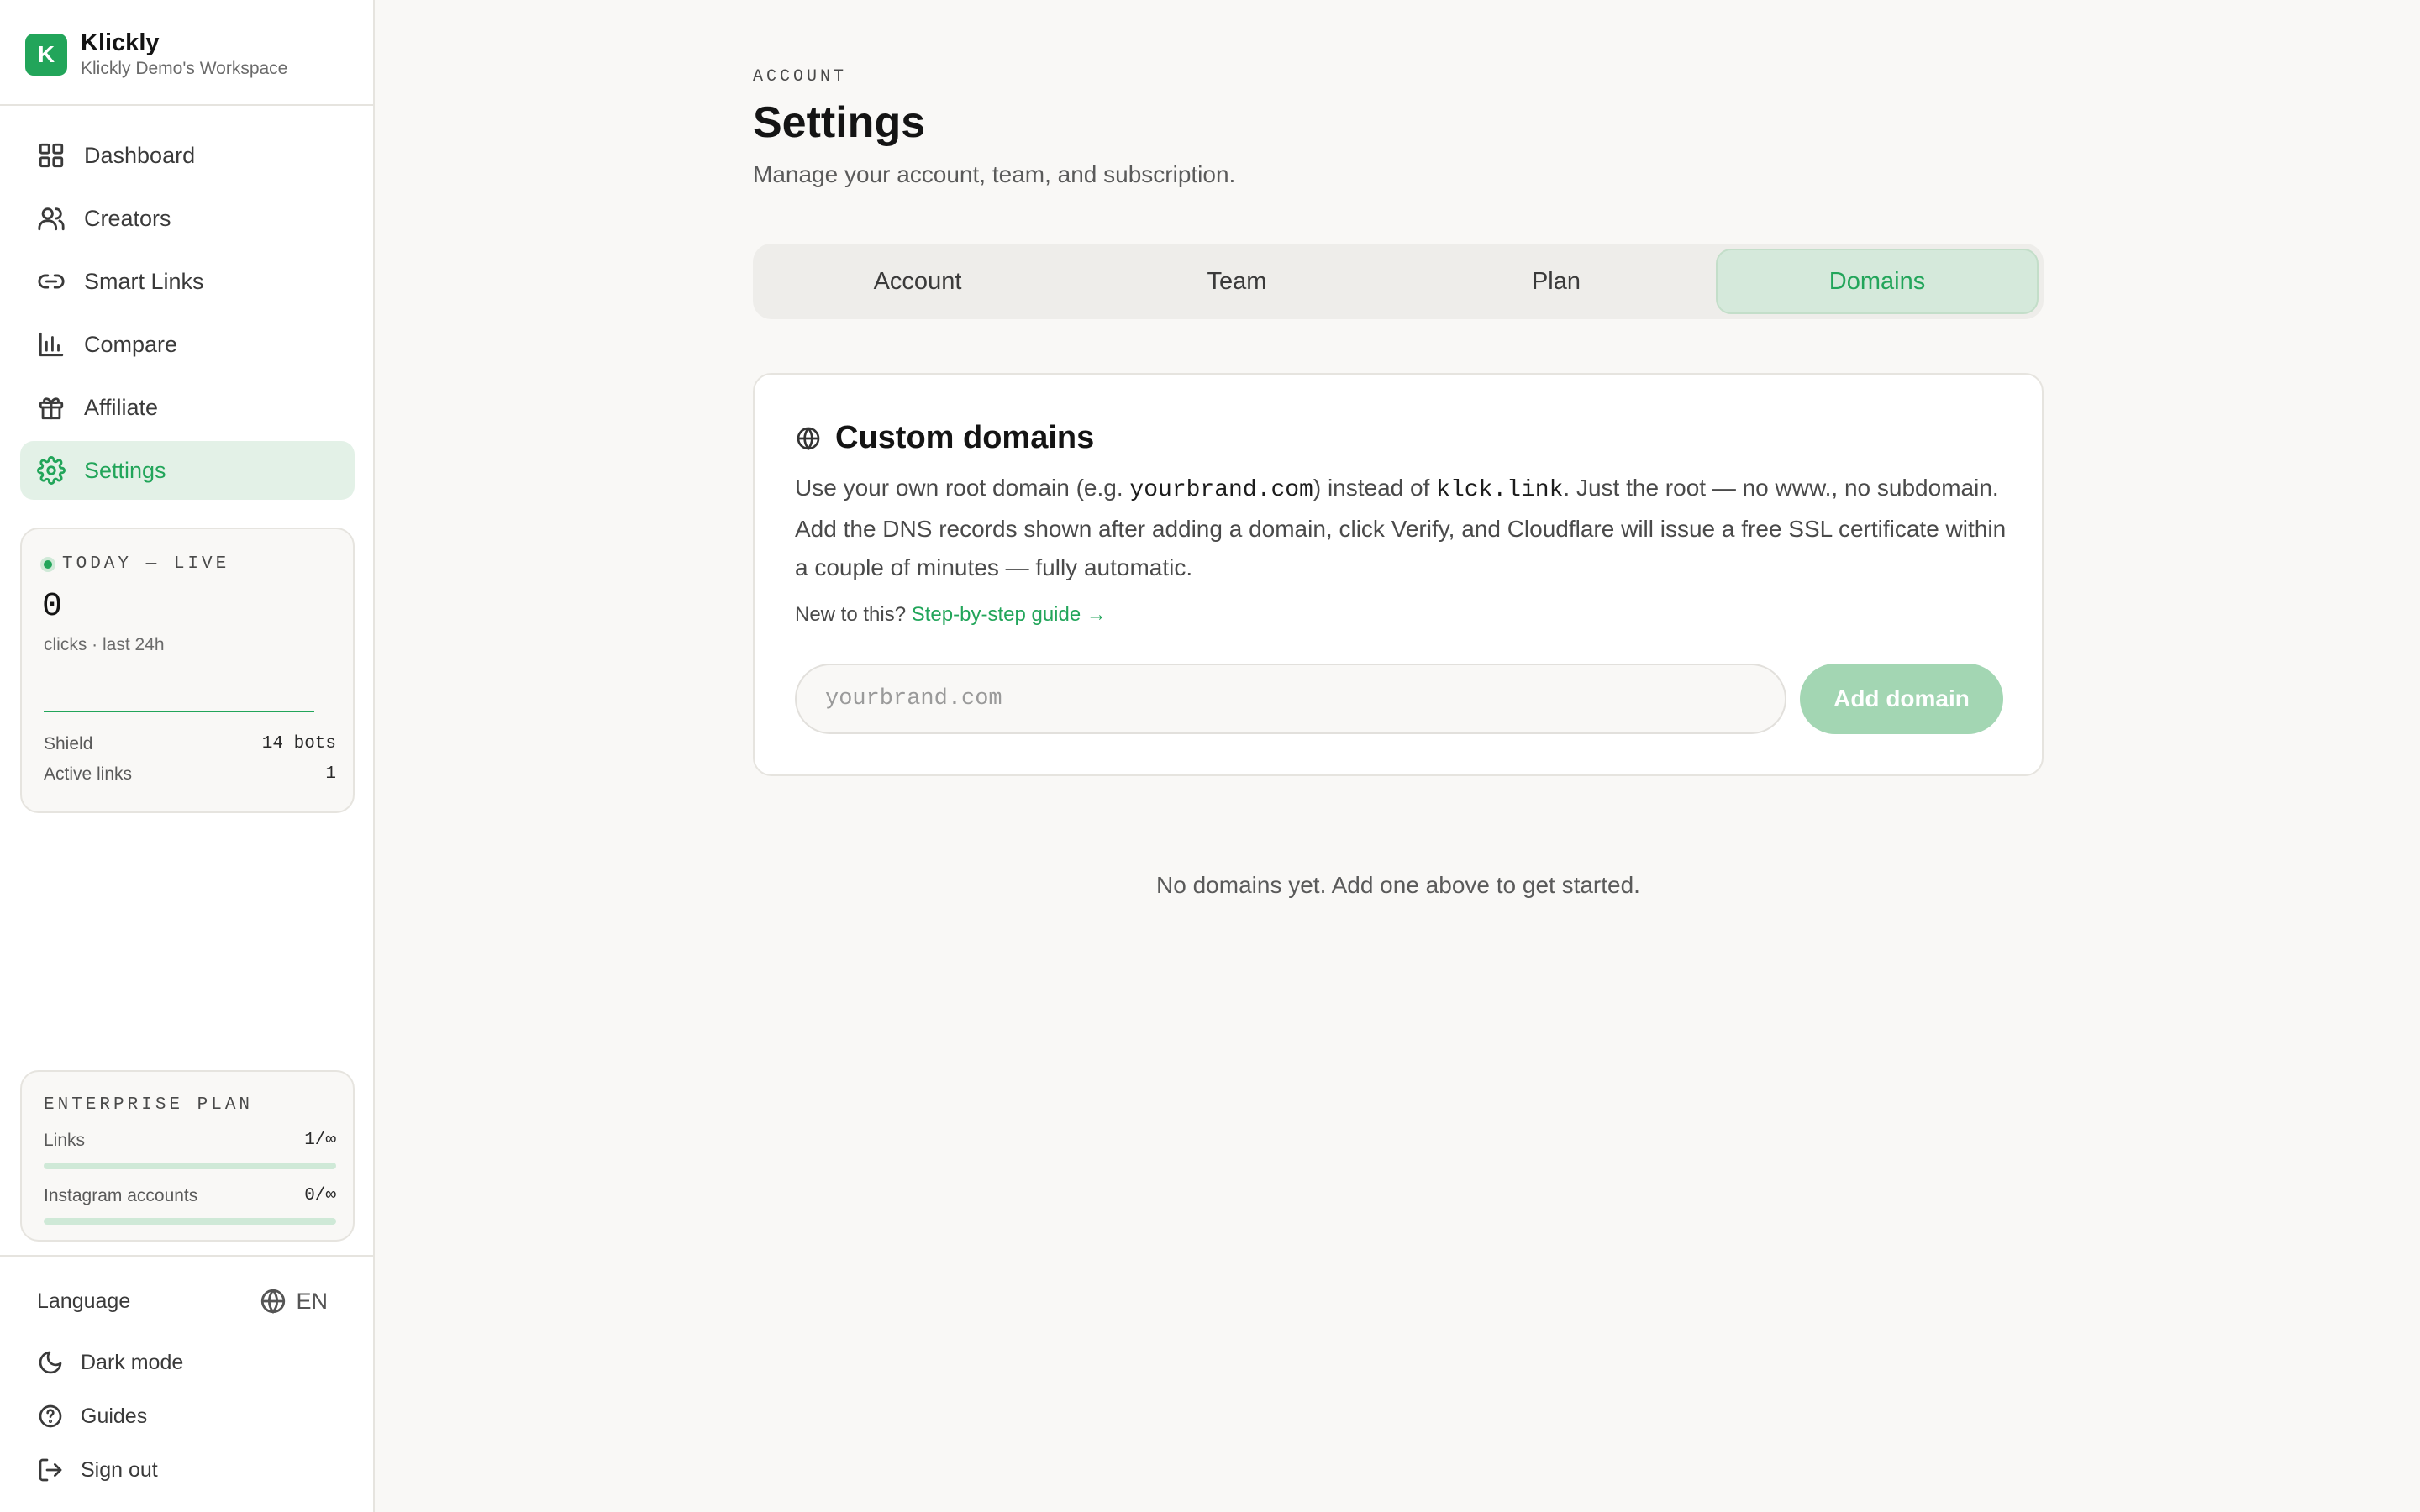 The width and height of the screenshot is (2420, 1512). I want to click on brand-logo: K, so click(46, 55).